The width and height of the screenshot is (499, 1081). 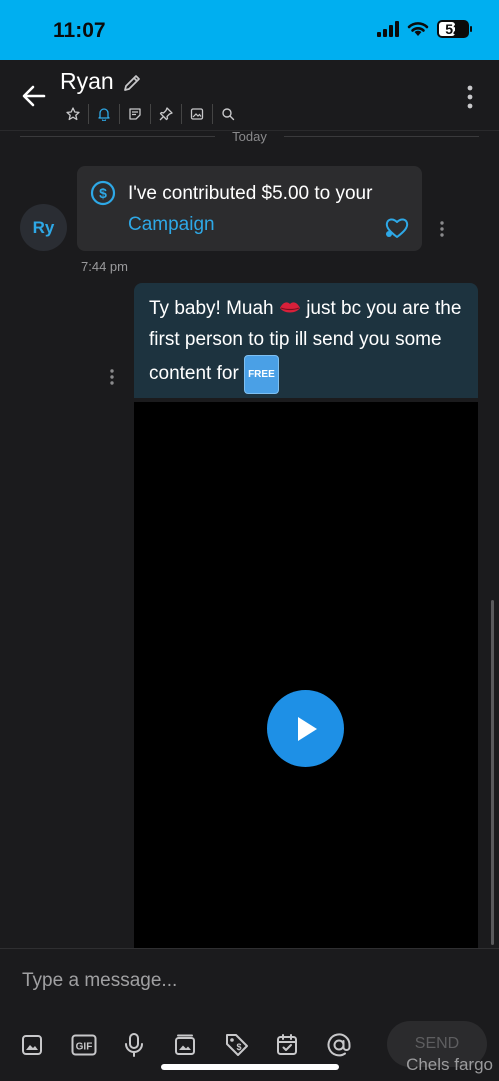 What do you see at coordinates (249, 136) in the screenshot?
I see `date-divider: Today` at bounding box center [249, 136].